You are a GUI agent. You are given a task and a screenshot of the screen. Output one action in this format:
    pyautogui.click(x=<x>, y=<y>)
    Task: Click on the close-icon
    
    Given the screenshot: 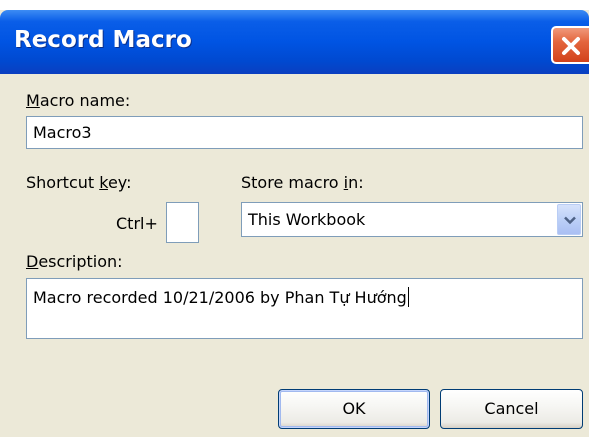 What is the action you would take?
    pyautogui.click(x=571, y=46)
    